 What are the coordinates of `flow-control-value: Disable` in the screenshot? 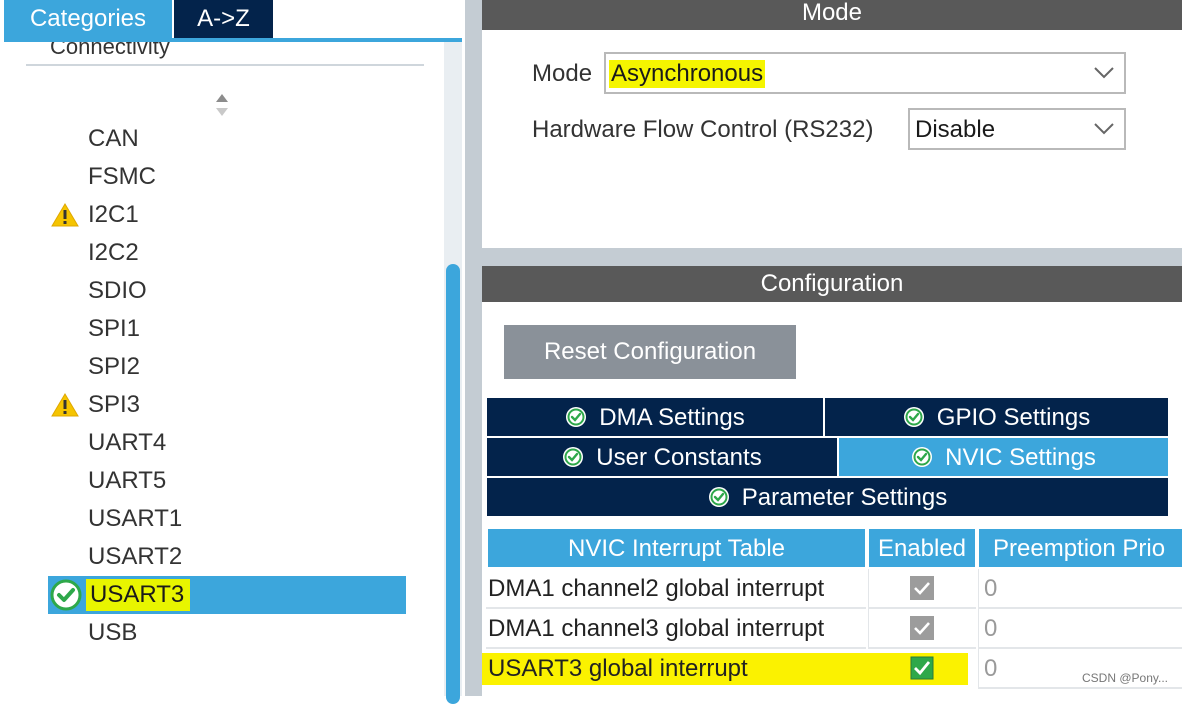 It's located at (955, 129).